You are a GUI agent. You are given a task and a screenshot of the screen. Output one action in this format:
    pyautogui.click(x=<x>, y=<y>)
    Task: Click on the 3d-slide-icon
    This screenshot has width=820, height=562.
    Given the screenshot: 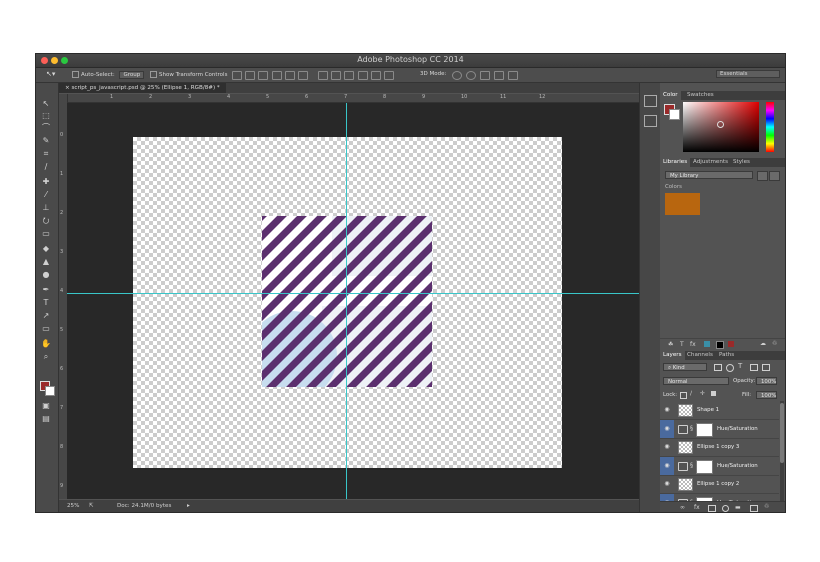 What is the action you would take?
    pyautogui.click(x=499, y=75)
    